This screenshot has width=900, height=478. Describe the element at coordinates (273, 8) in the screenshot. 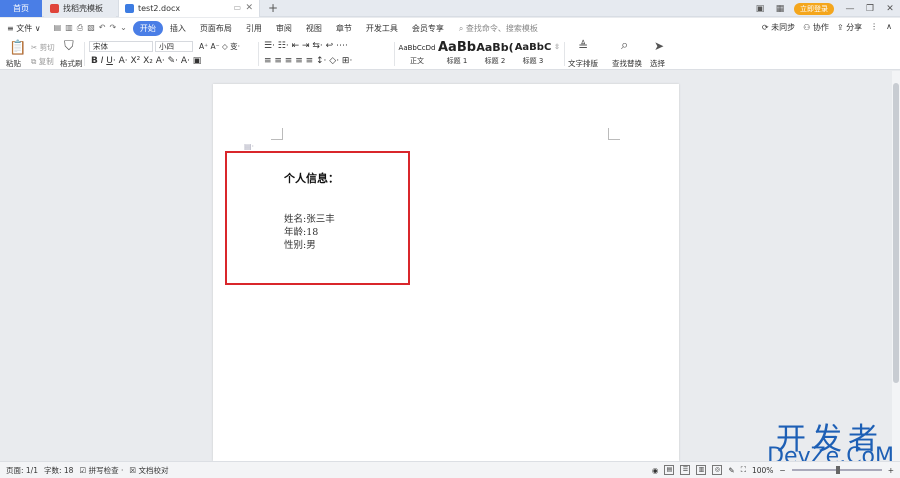

I see `new-tab-button: +` at that location.